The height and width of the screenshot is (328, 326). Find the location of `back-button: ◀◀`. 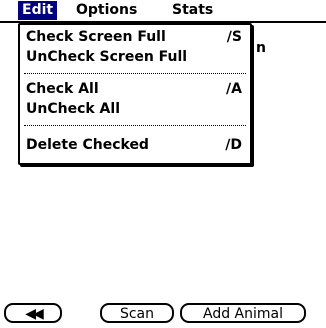

back-button: ◀◀ is located at coordinates (33, 313).